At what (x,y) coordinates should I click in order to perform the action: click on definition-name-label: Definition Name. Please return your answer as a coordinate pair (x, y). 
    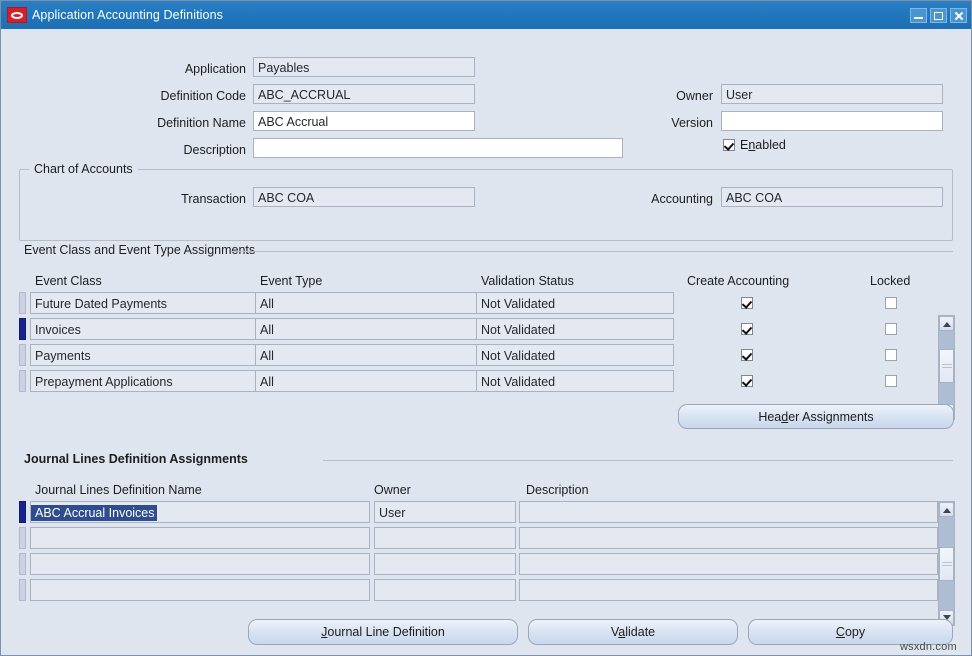
    Looking at the image, I should click on (201, 123).